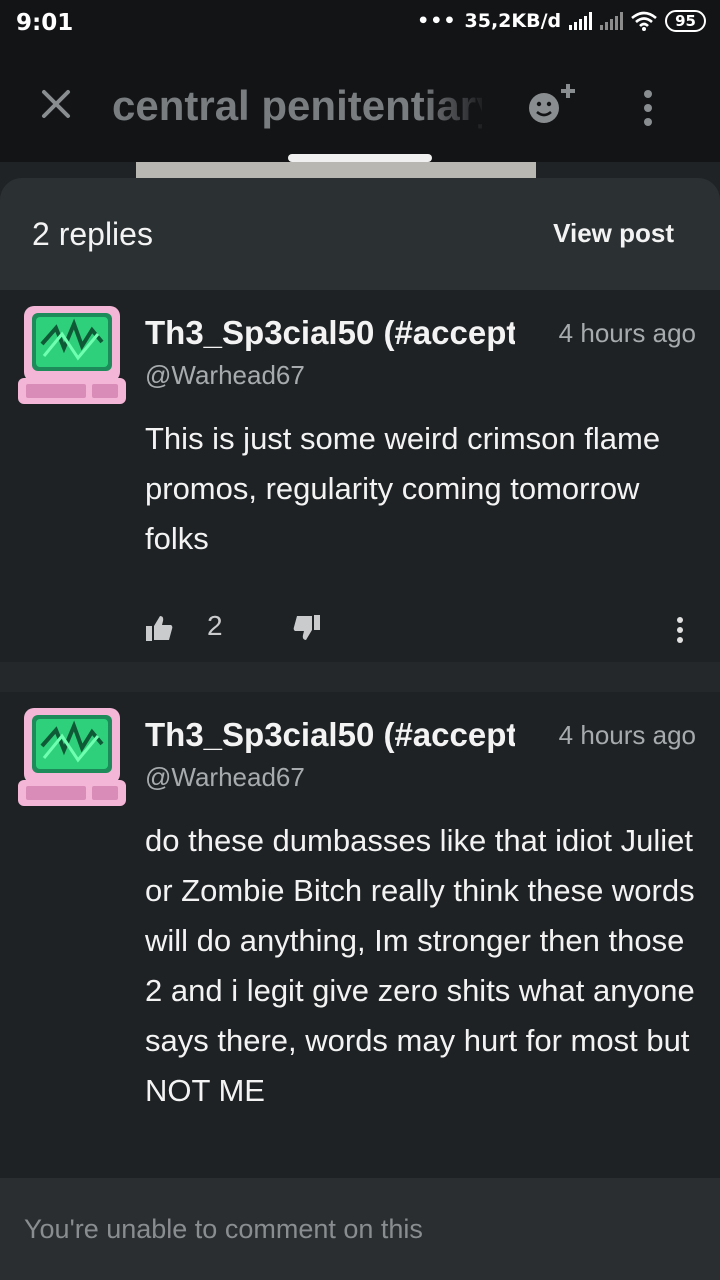  What do you see at coordinates (360, 107) in the screenshot?
I see `app-bar: central penitentiary` at bounding box center [360, 107].